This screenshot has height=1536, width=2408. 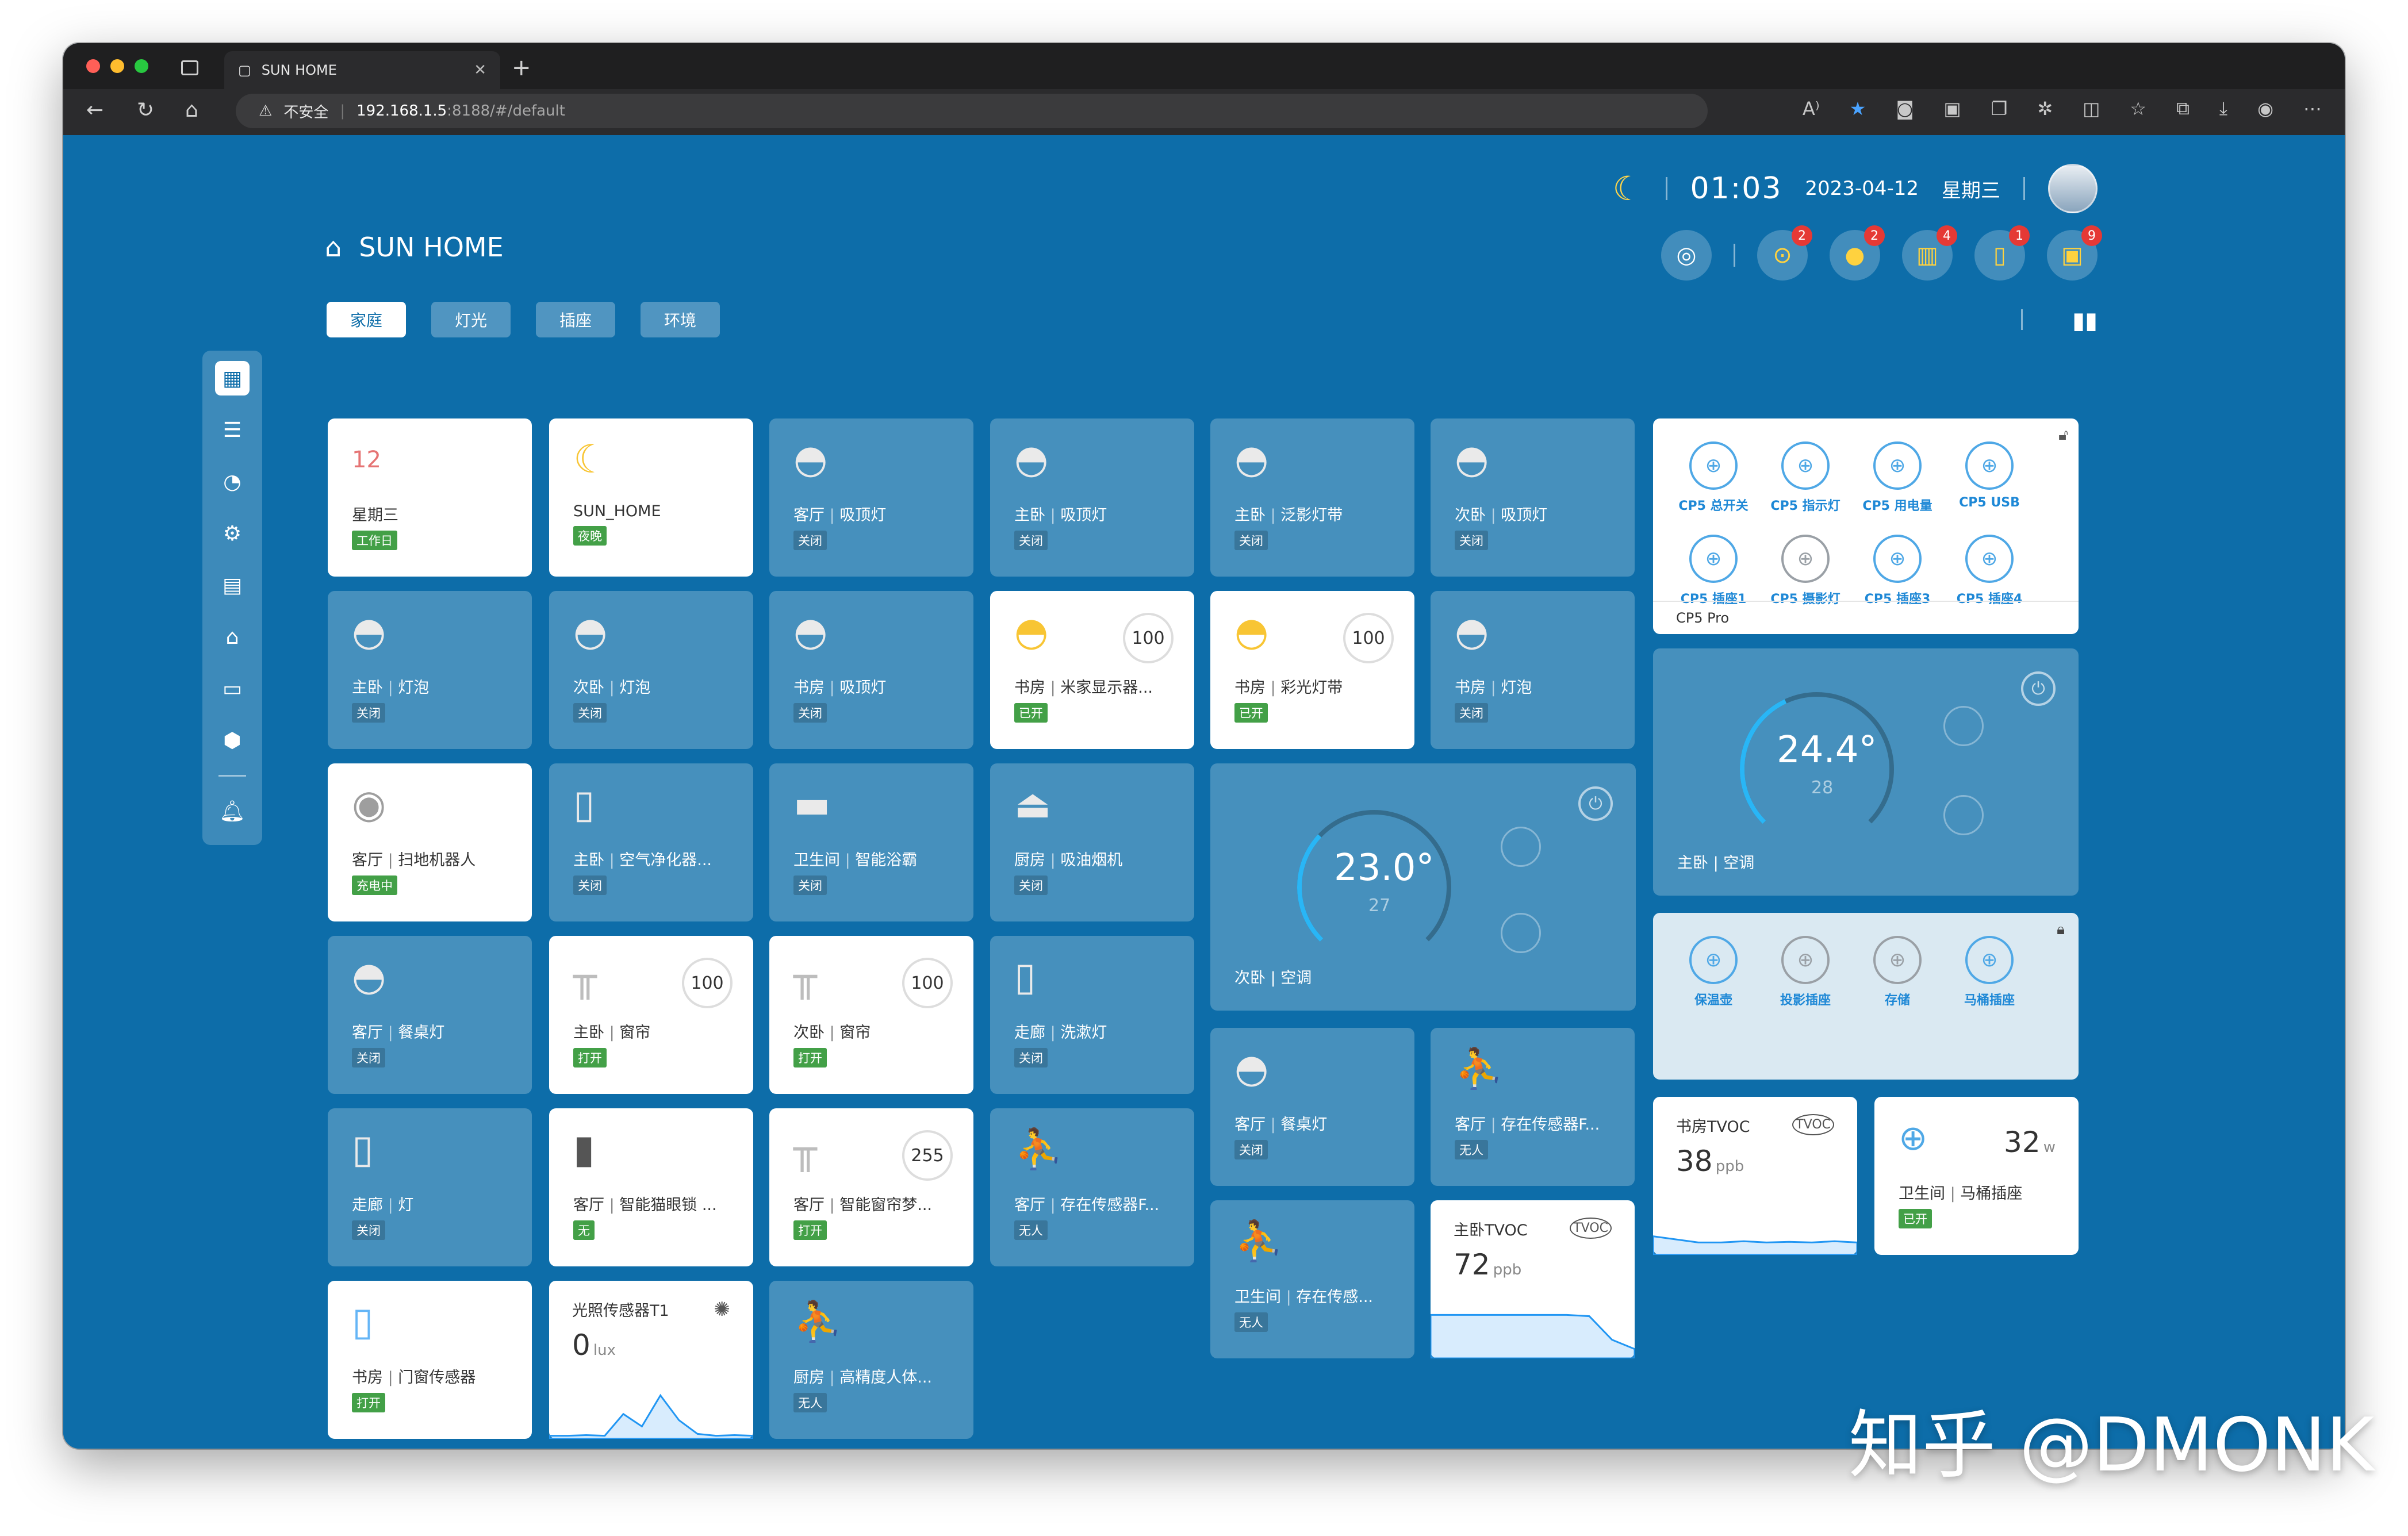 What do you see at coordinates (1092, 497) in the screenshot?
I see `device-card: ◓ 主卧吸顶灯 关闭` at bounding box center [1092, 497].